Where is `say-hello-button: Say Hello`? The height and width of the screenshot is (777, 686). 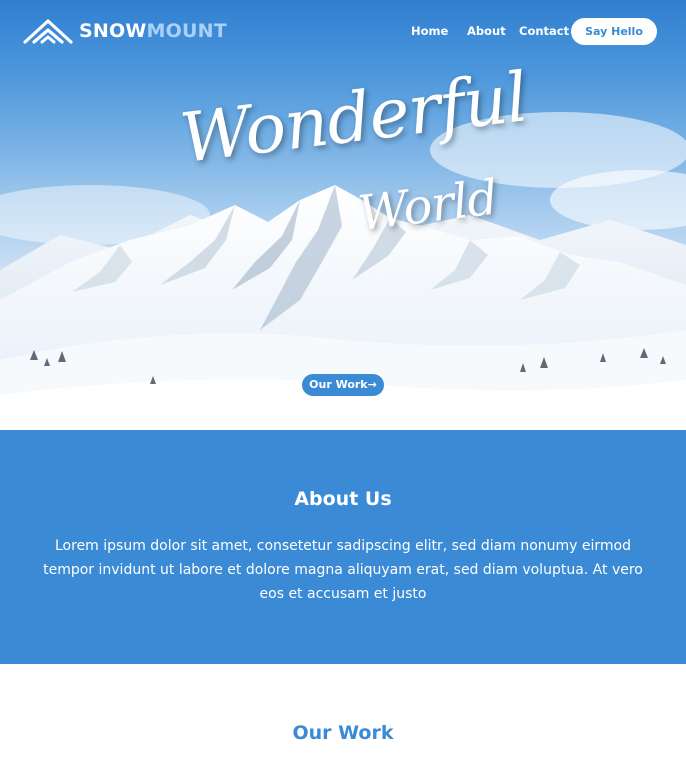 say-hello-button: Say Hello is located at coordinates (614, 31).